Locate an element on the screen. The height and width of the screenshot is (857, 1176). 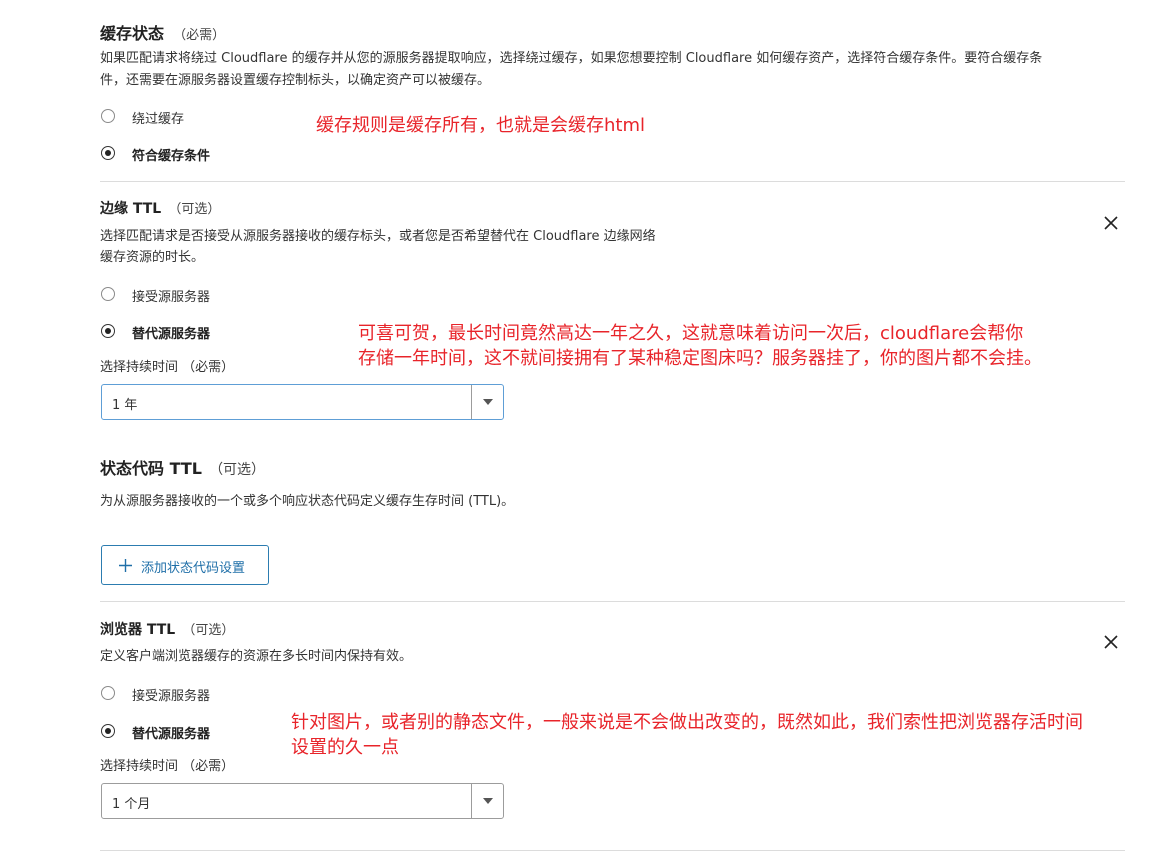
browser-ttl-heading: 浏览器 TTL （可选） is located at coordinates (167, 629).